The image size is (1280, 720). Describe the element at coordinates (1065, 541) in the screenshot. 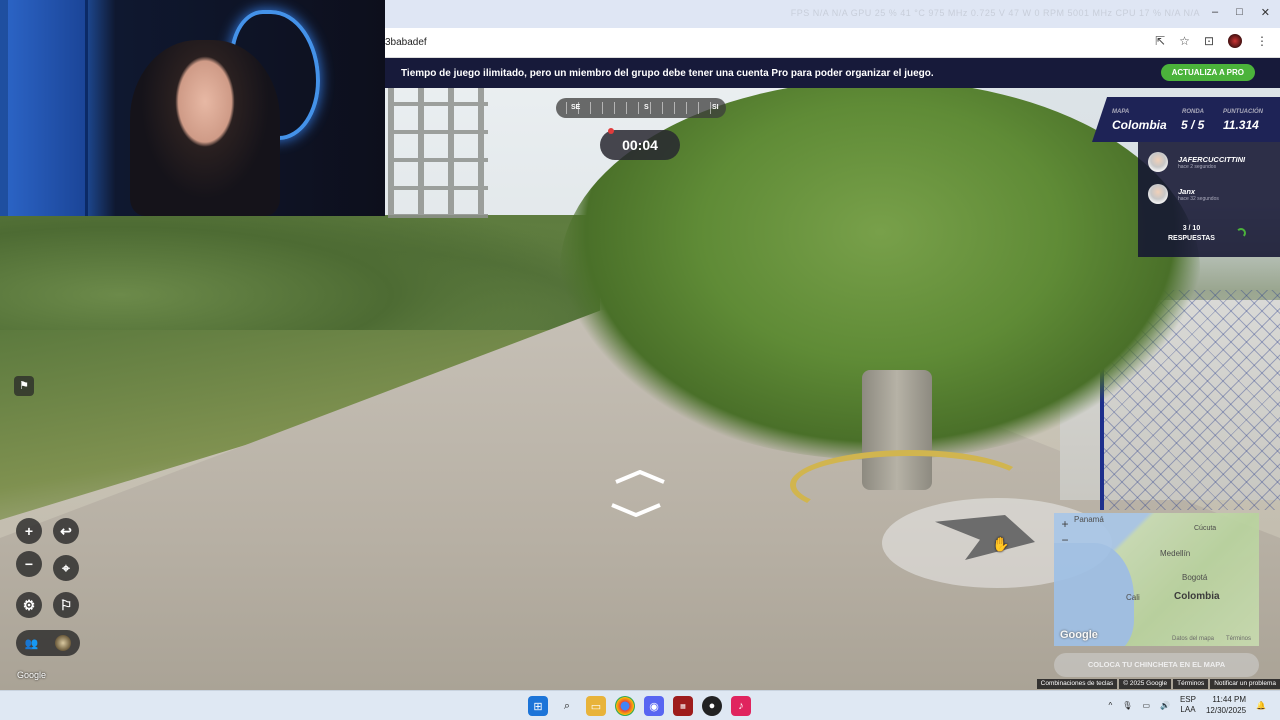

I see `minimap-zoom-out: −` at that location.